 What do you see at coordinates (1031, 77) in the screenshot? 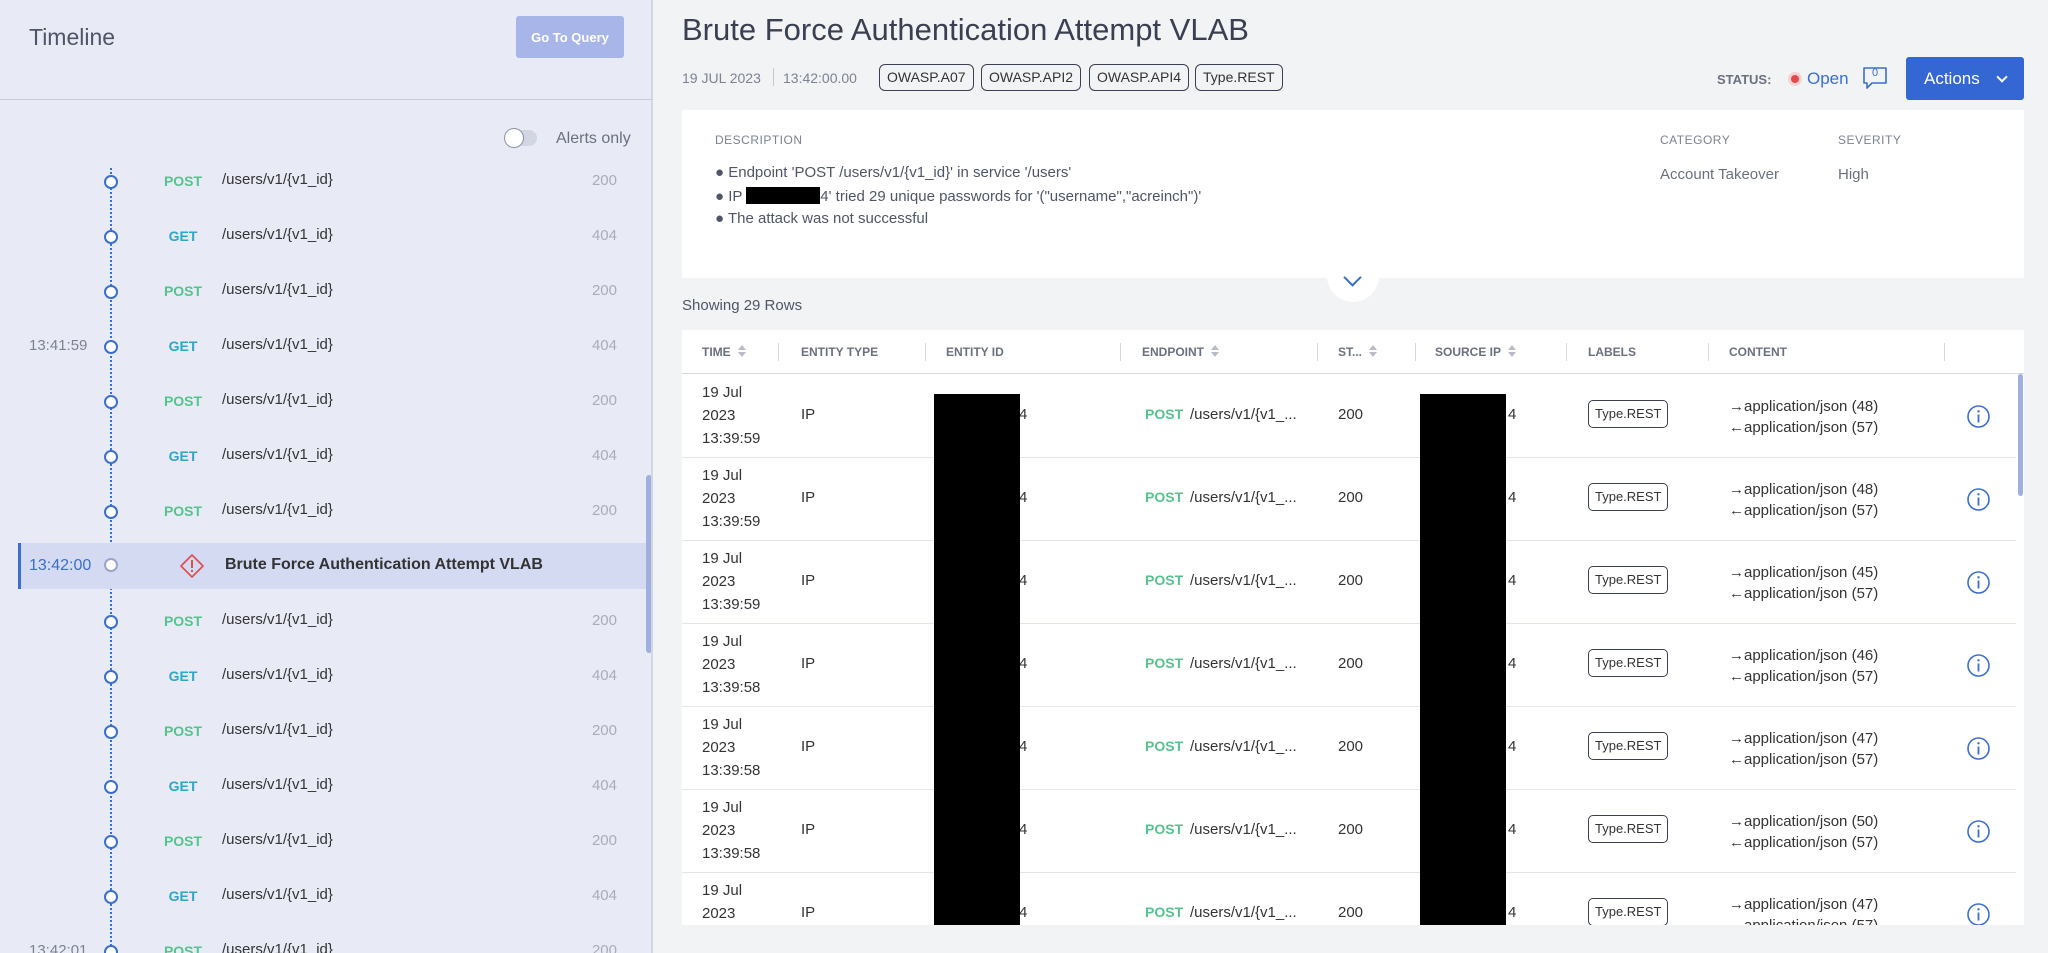
I see `tag-owasp-api2: OWASP.API2` at bounding box center [1031, 77].